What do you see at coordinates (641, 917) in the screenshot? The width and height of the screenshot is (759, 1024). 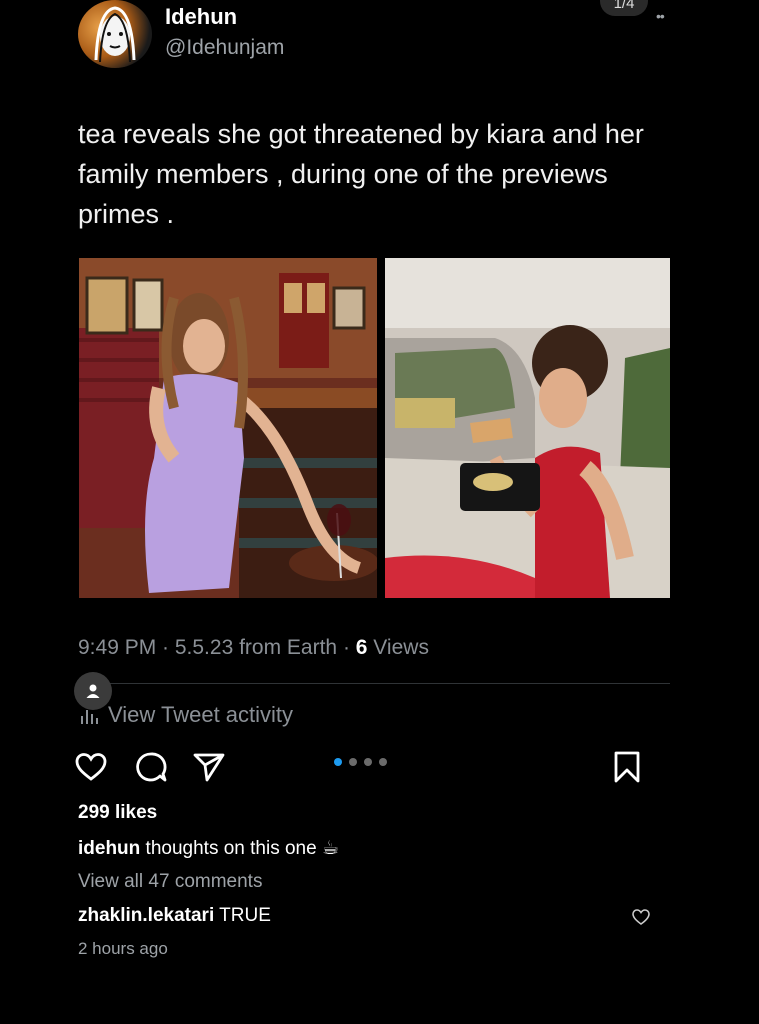 I see `comment-heart-icon` at bounding box center [641, 917].